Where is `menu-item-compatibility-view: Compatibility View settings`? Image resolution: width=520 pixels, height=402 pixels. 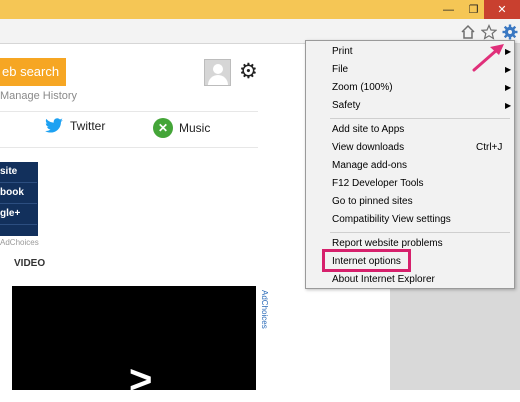
menu-item-compatibility-view: Compatibility View settings is located at coordinates (410, 220).